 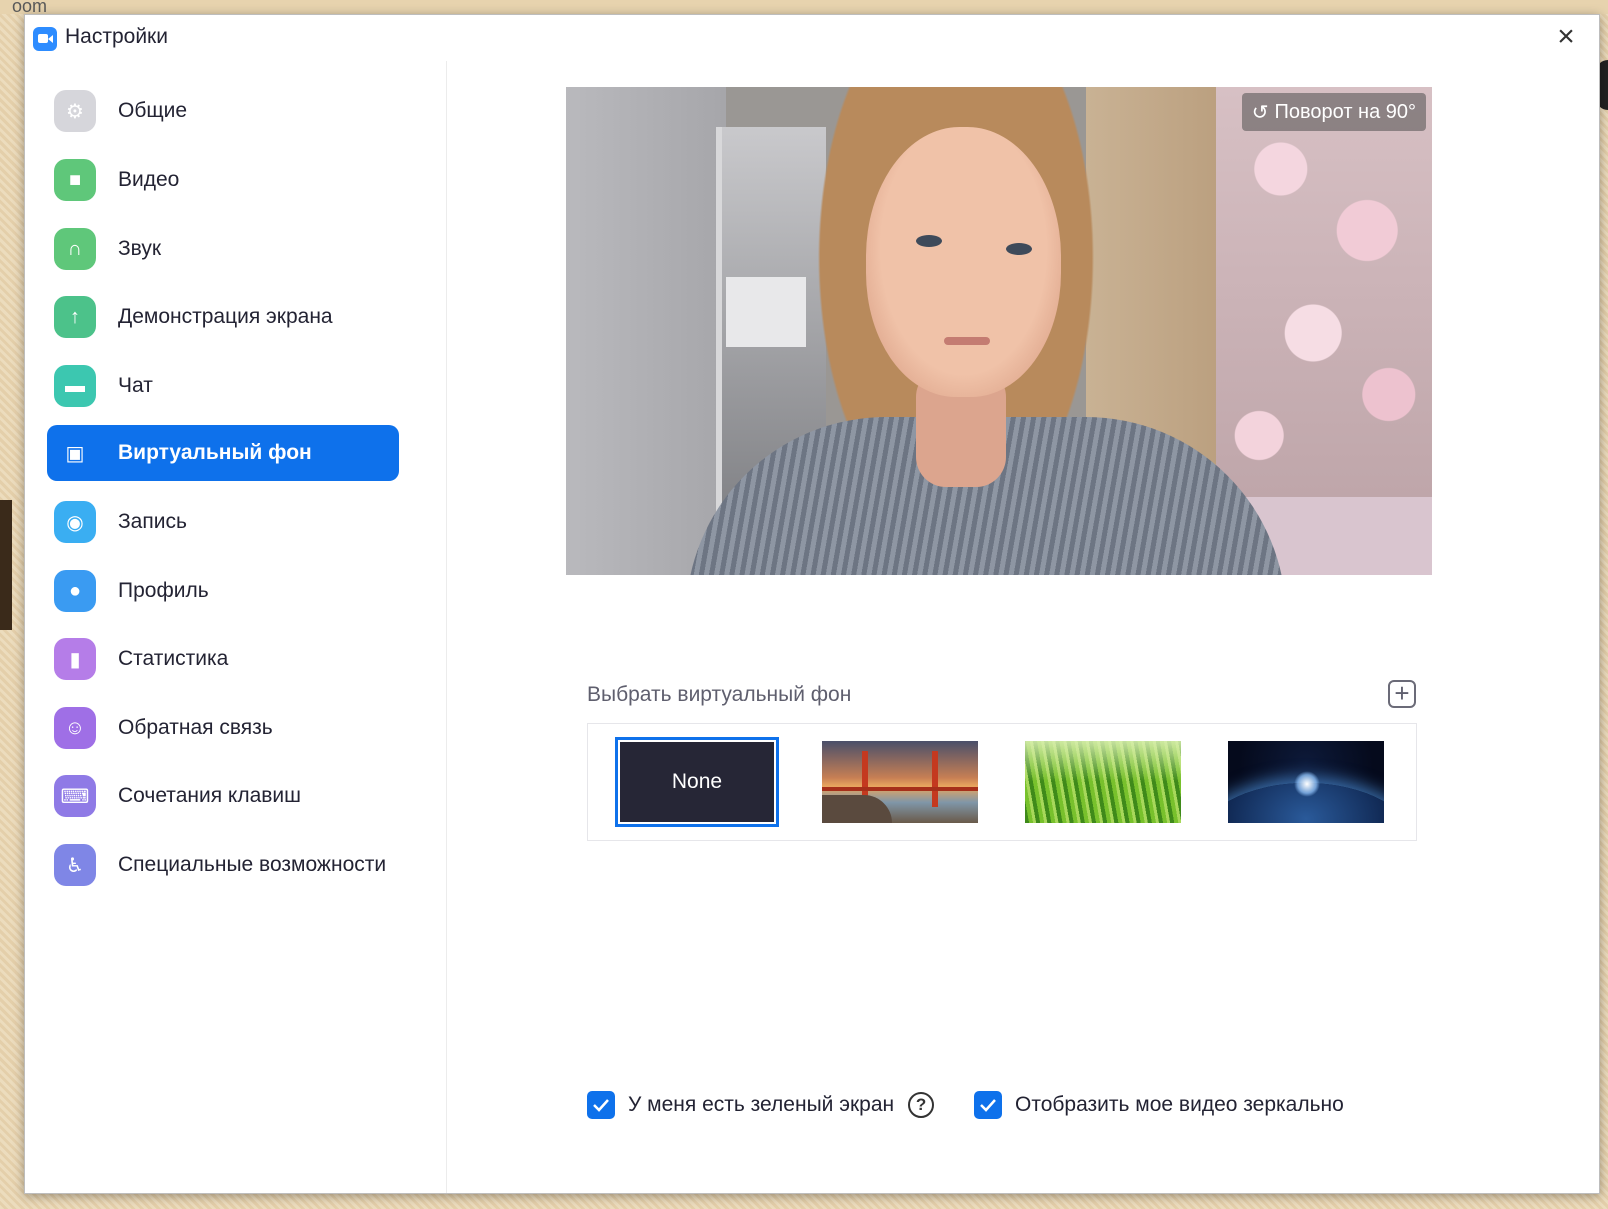 I want to click on green-screen-label: У меня есть зеленый экран, so click(x=761, y=1104).